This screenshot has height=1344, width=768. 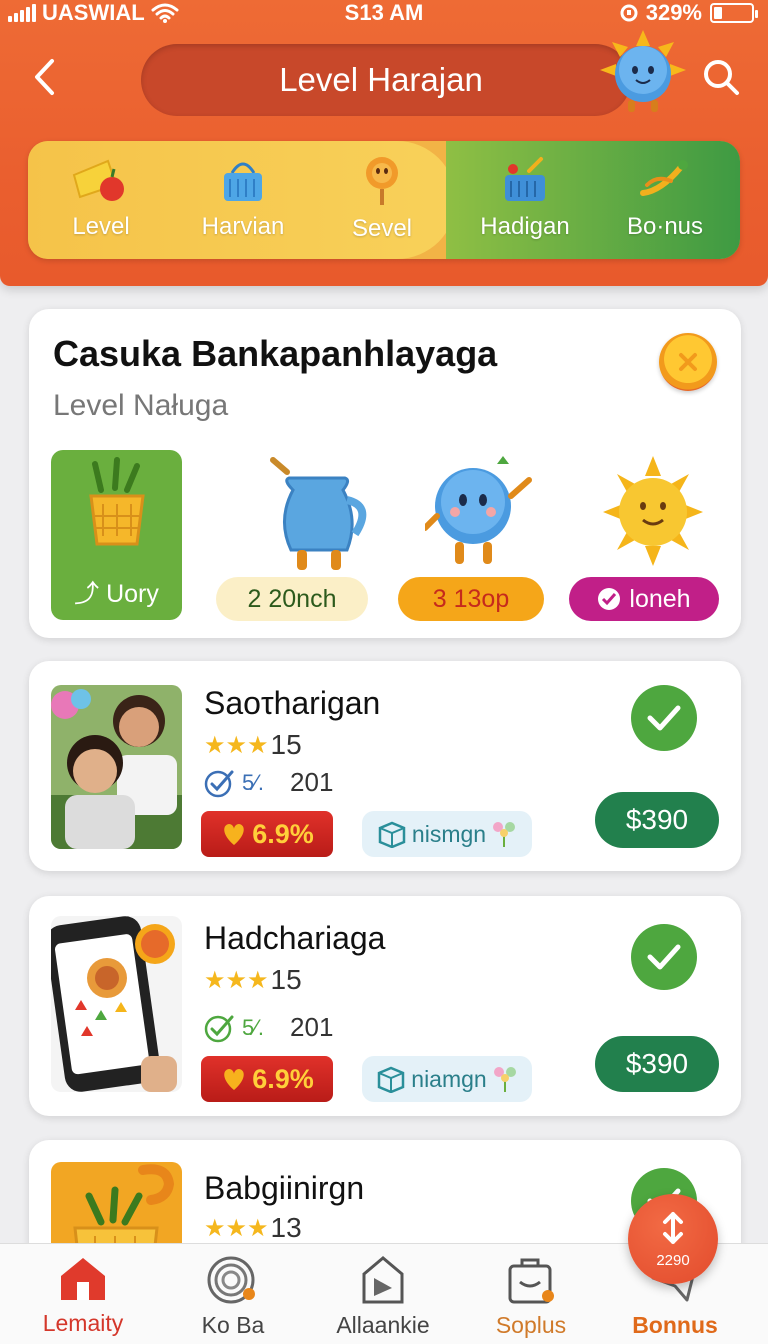 What do you see at coordinates (471, 599) in the screenshot?
I see `featured-badge-2: 3 13op` at bounding box center [471, 599].